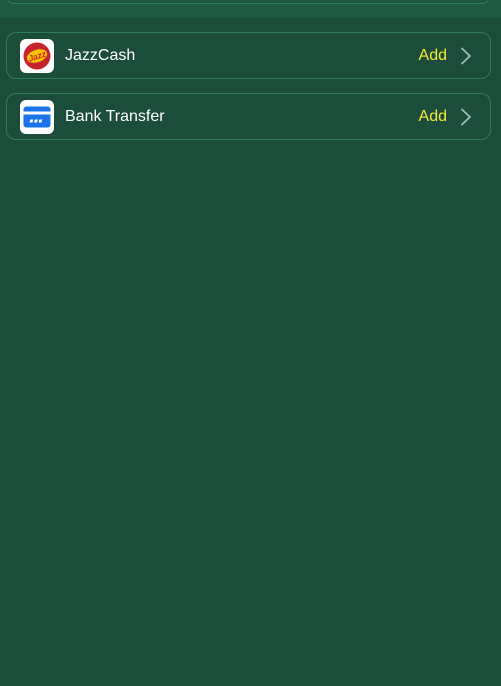 The image size is (501, 686). What do you see at coordinates (248, 2) in the screenshot?
I see `previous-card-edge` at bounding box center [248, 2].